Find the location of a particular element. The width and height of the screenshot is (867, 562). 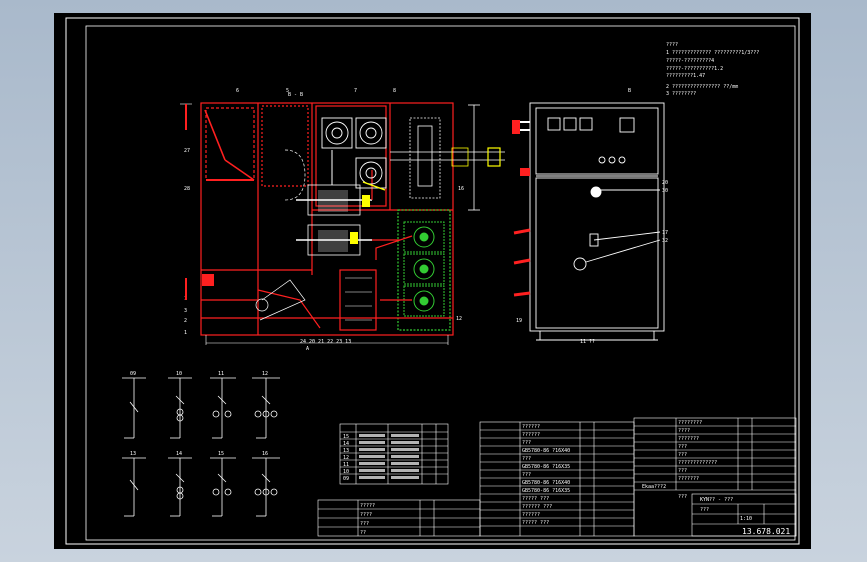

circuit-12: 12 is located at coordinates (265, 374).